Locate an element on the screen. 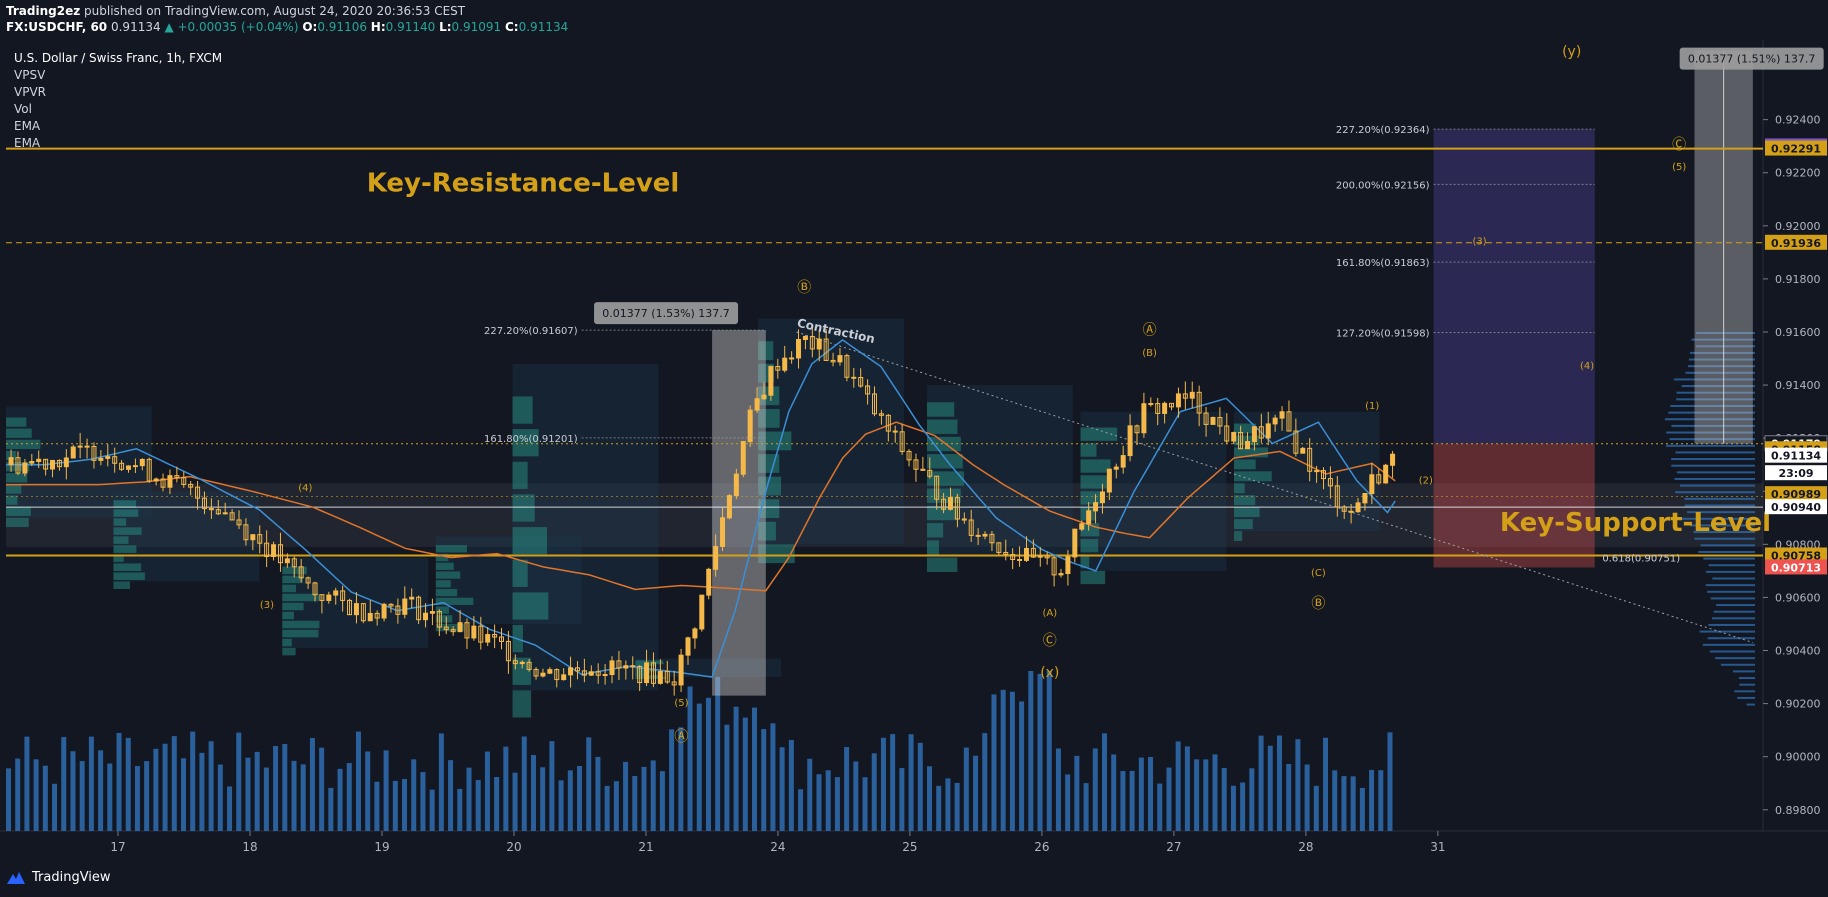 Image resolution: width=1828 pixels, height=897 pixels. high-value: 0.91140 is located at coordinates (410, 27).